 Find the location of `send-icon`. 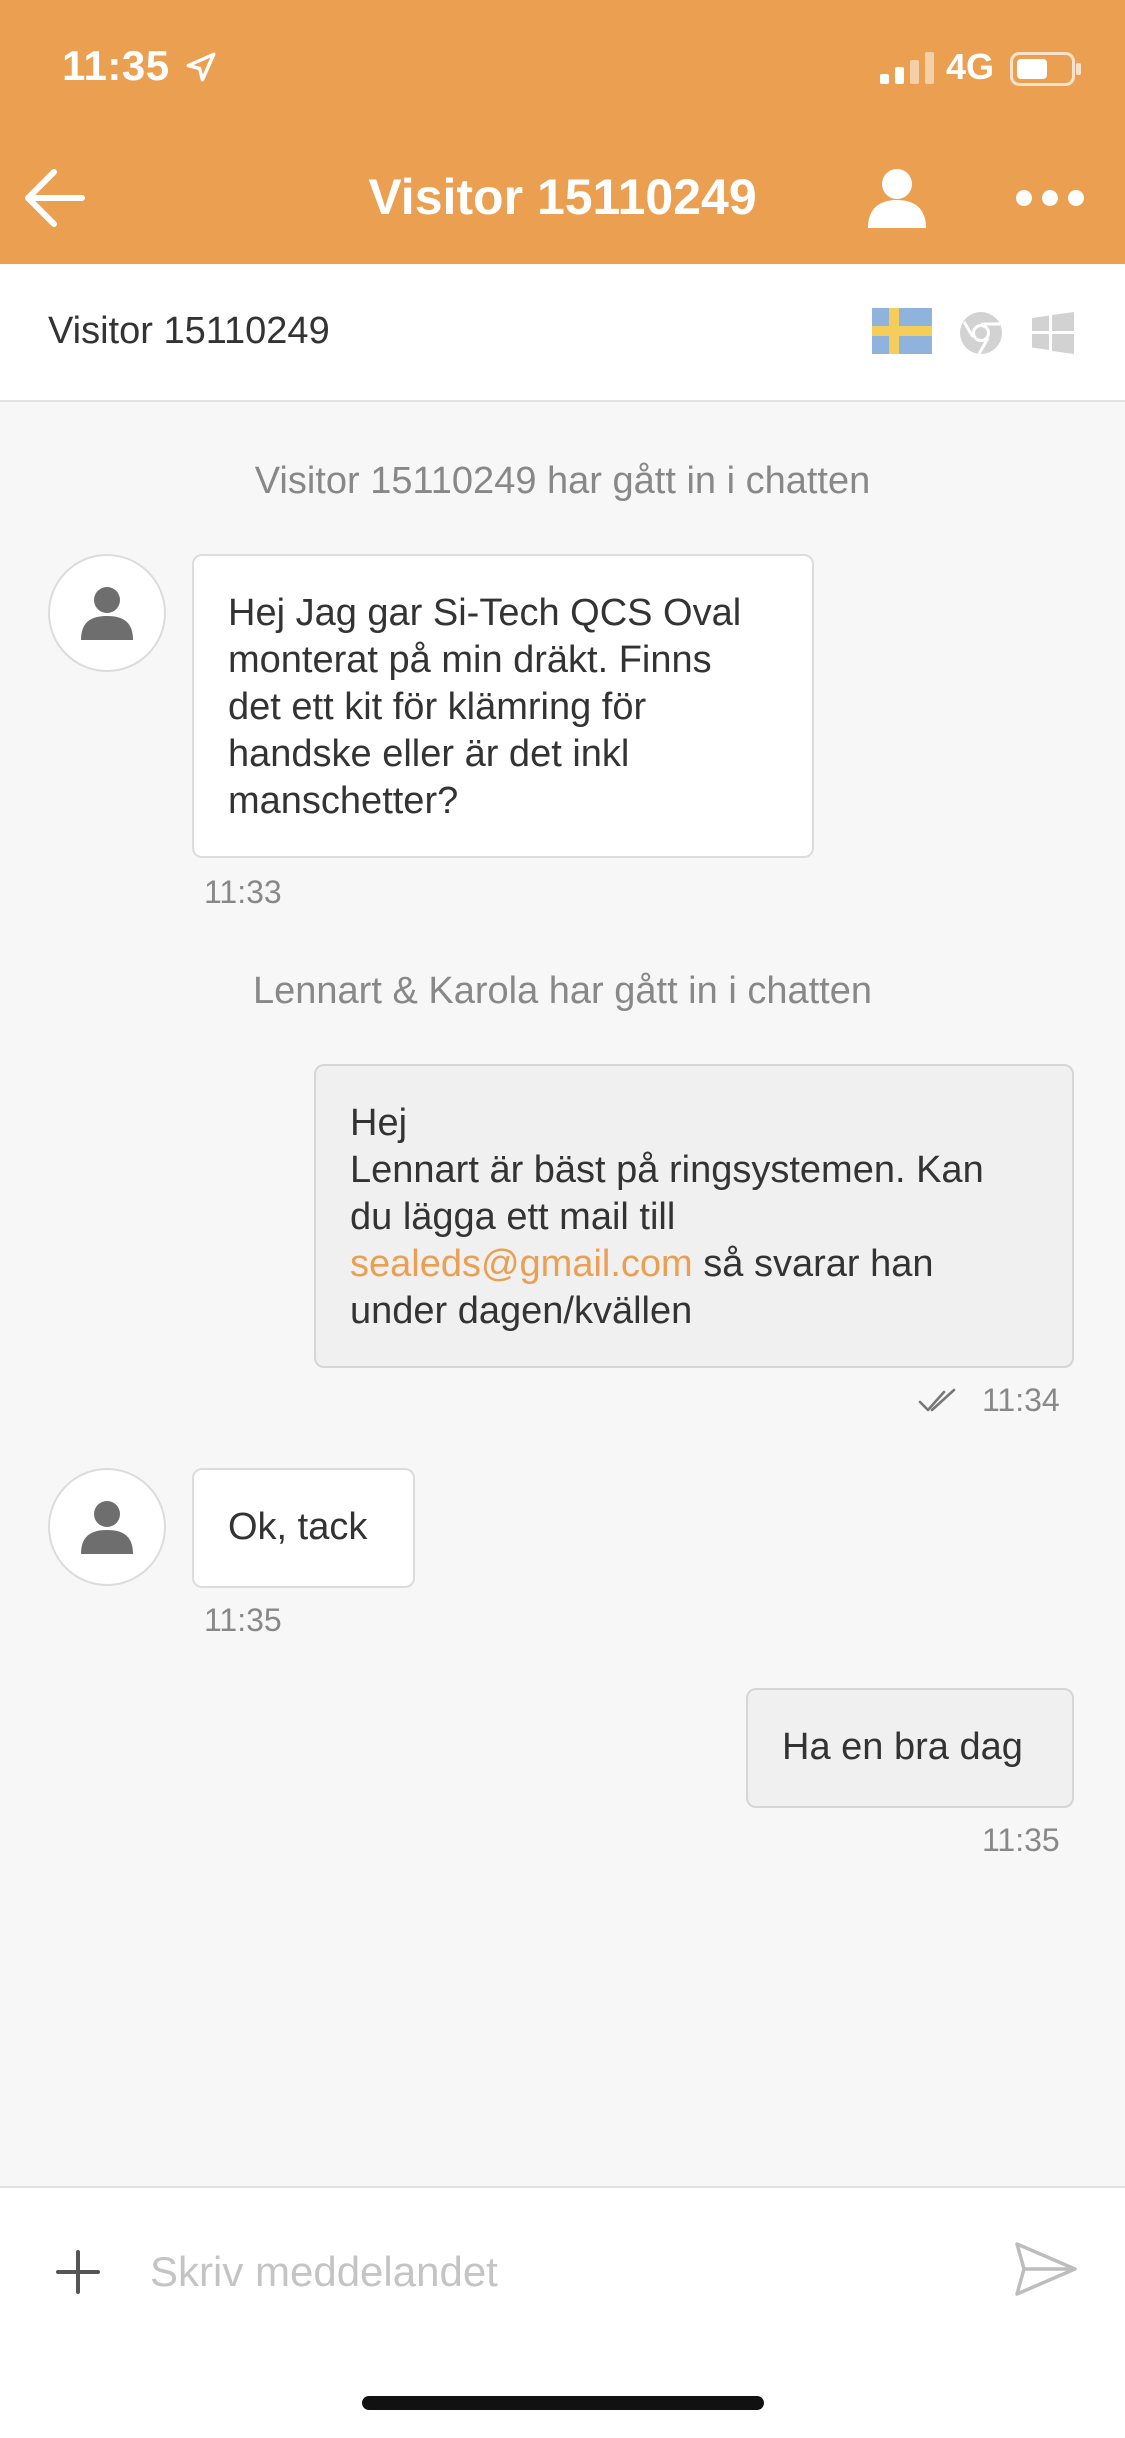

send-icon is located at coordinates (1046, 2269).